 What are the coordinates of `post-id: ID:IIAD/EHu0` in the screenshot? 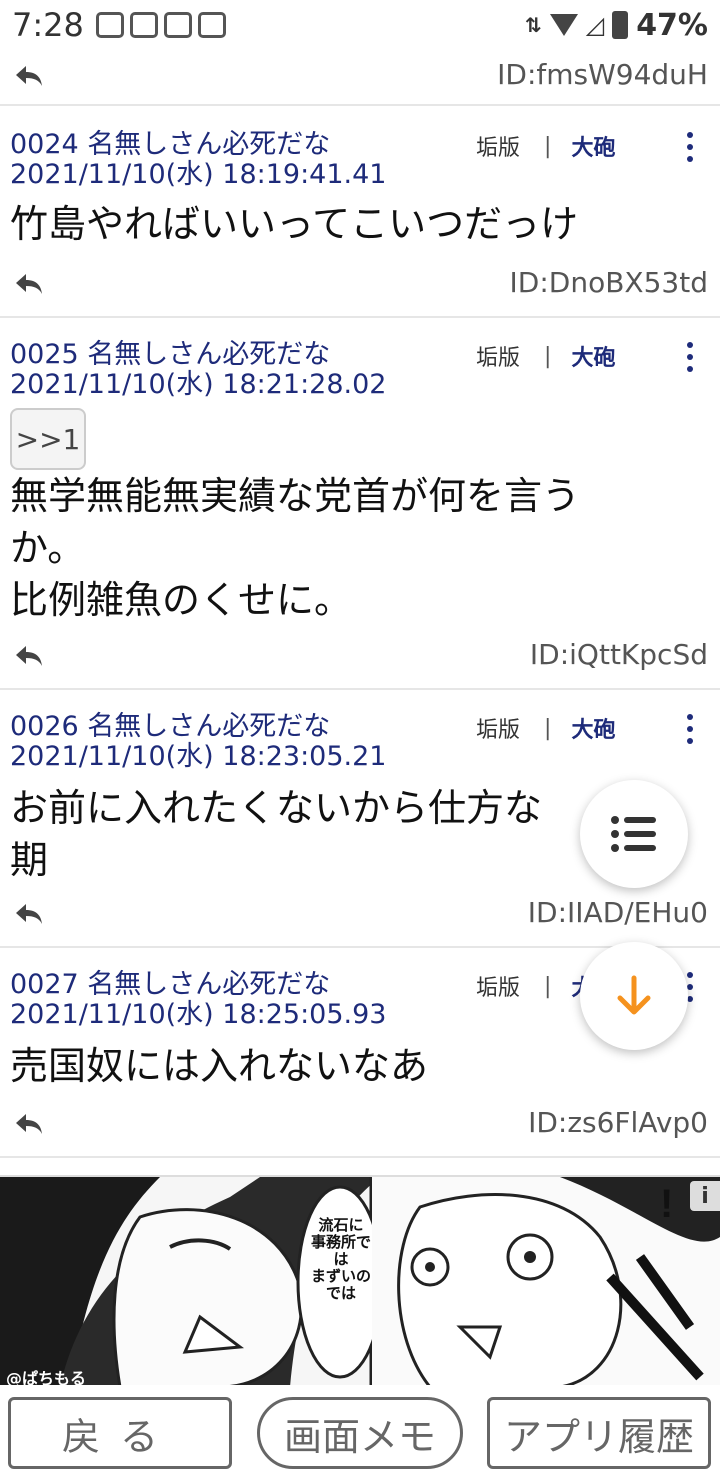 It's located at (617, 912).